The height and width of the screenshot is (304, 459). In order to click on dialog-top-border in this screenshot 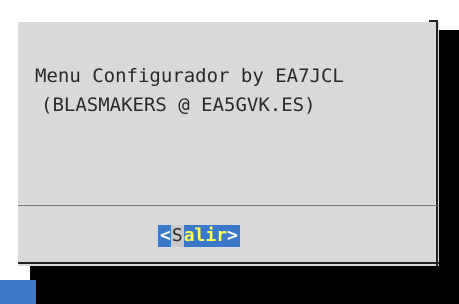, I will do `click(228, 21)`.